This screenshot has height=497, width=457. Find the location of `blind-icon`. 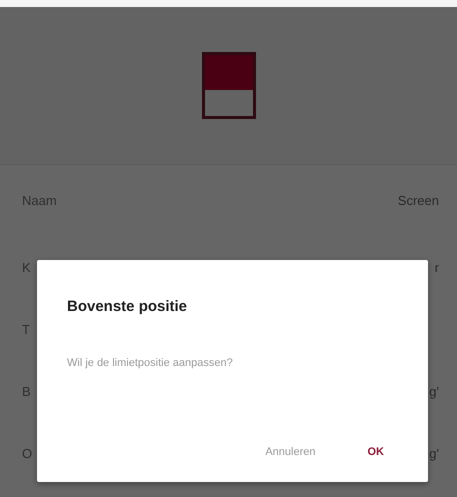

blind-icon is located at coordinates (229, 85).